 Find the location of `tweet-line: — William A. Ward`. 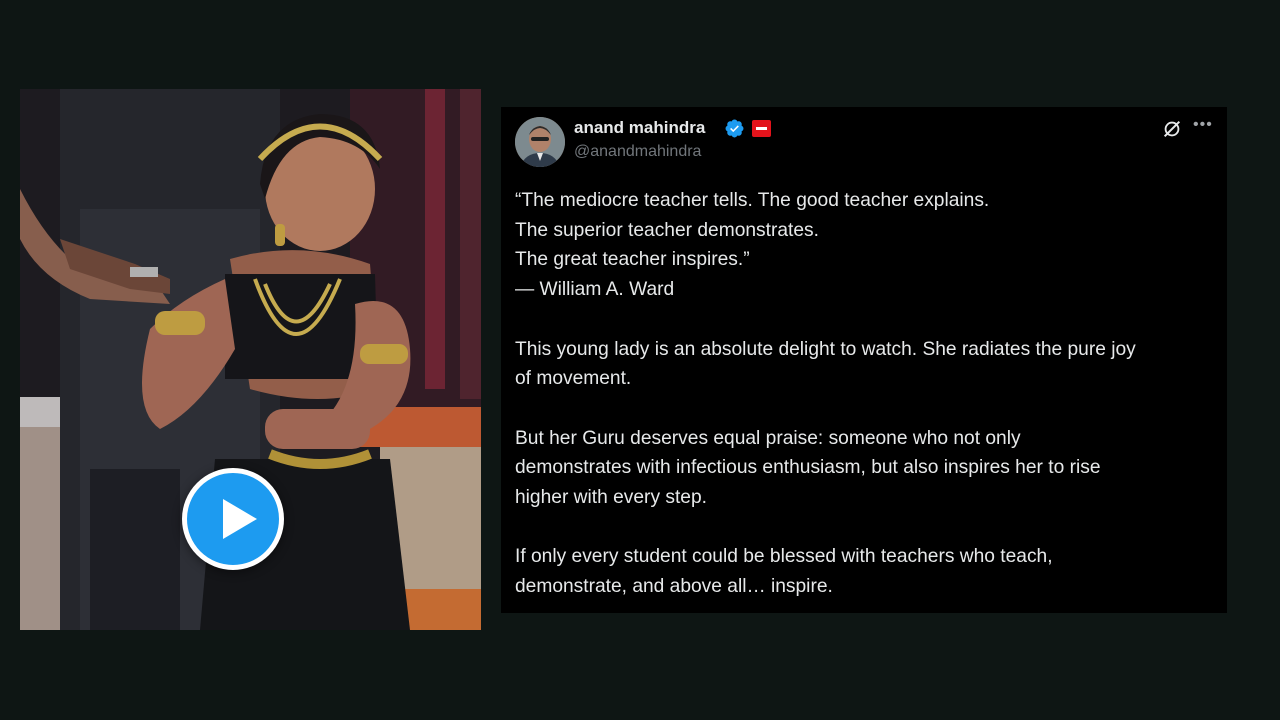

tweet-line: — William A. Ward is located at coordinates (595, 290).